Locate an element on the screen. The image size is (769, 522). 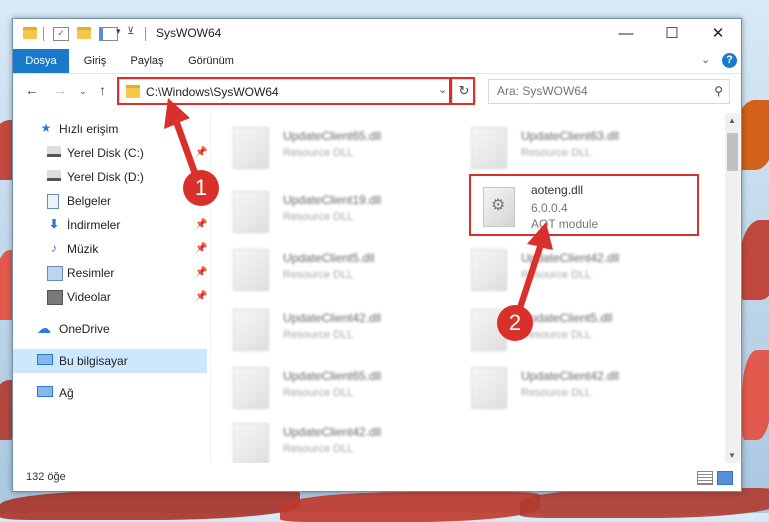
star-icon: ★ is located at coordinates (46, 128).